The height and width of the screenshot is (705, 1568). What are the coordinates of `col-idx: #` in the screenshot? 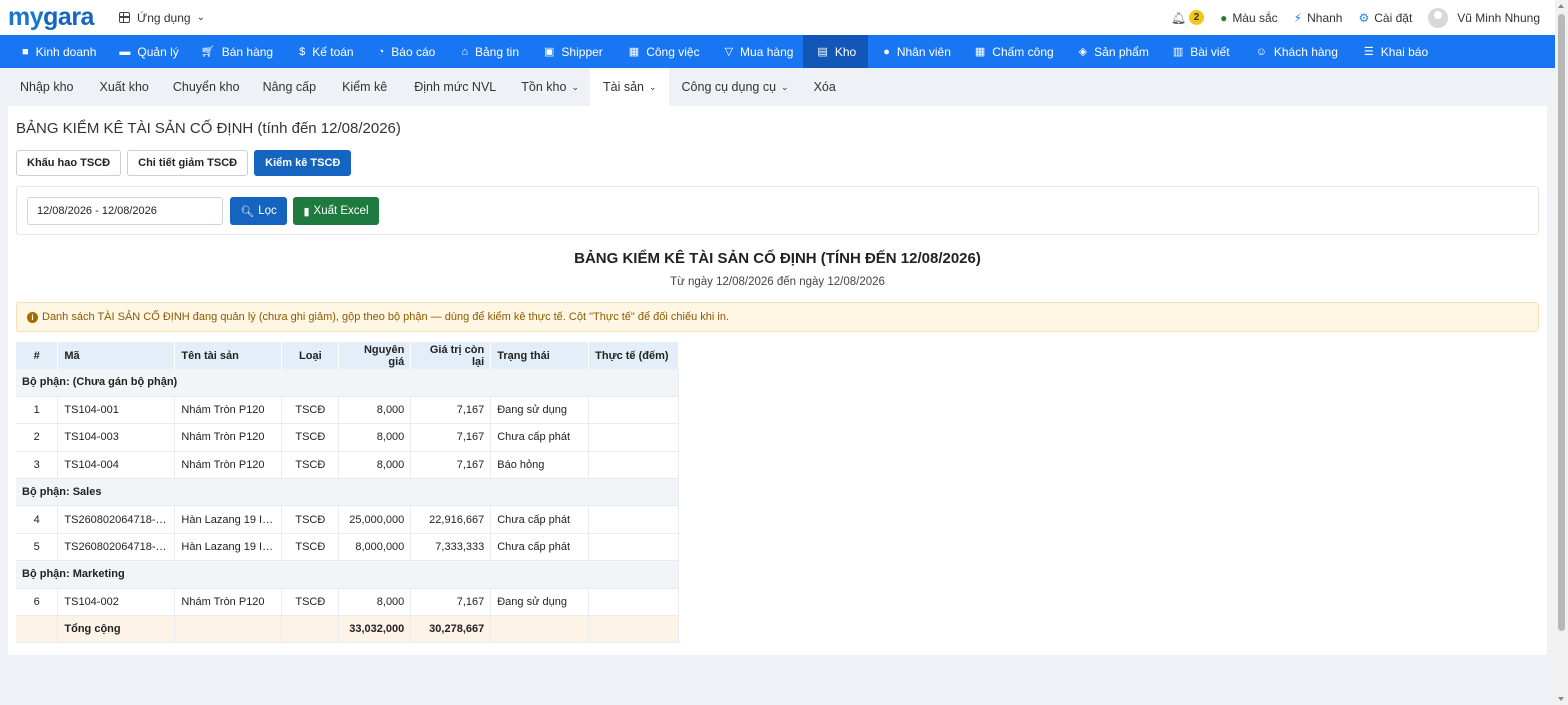 It's located at (37, 355).